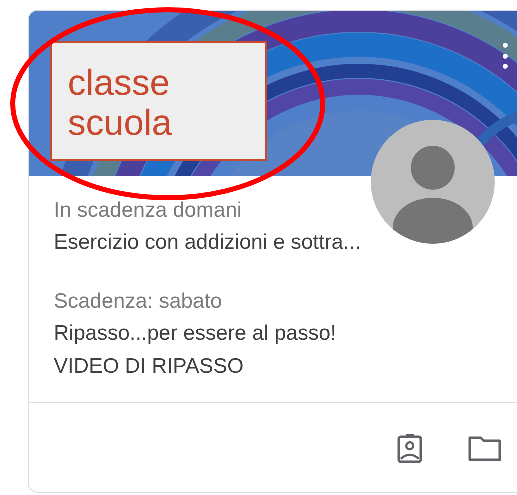 This screenshot has height=495, width=517. I want to click on due-date-text: In scadenza domani, so click(148, 211).